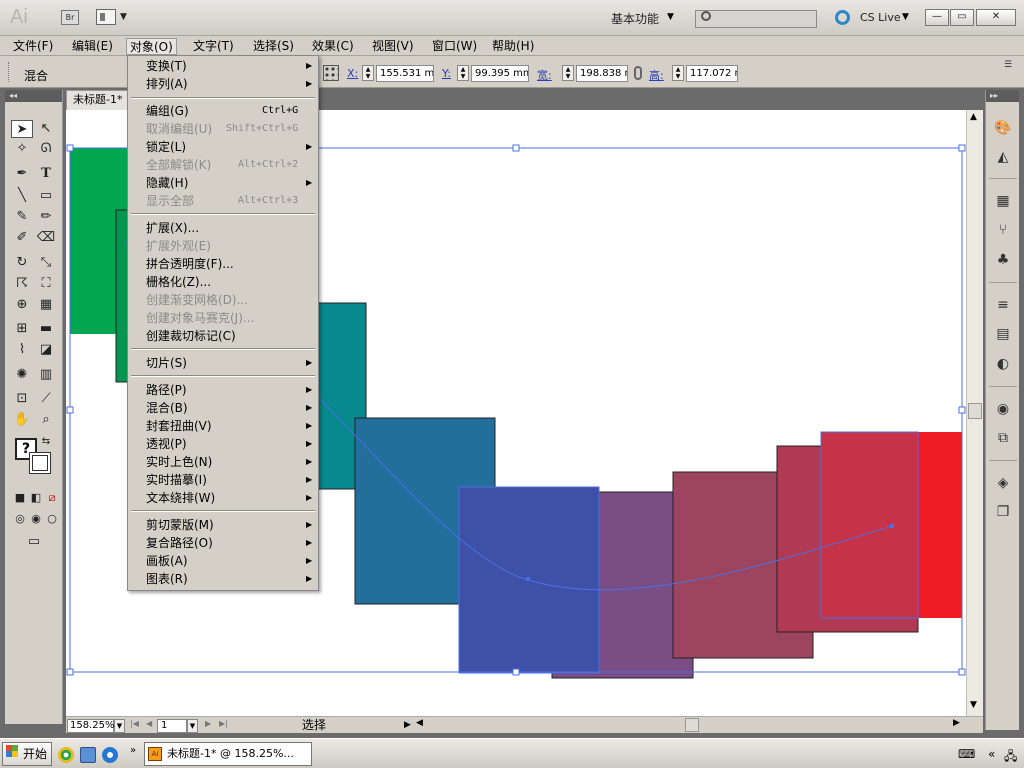 The height and width of the screenshot is (768, 1024). I want to click on menu-item-envelope-distort: 封套扭曲(V), so click(179, 426).